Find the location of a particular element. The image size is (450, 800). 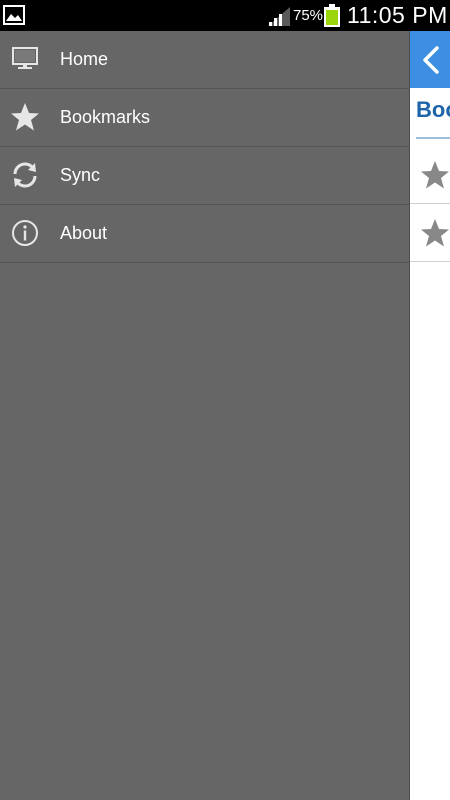

drawer-item-label: Sync is located at coordinates (80, 175).